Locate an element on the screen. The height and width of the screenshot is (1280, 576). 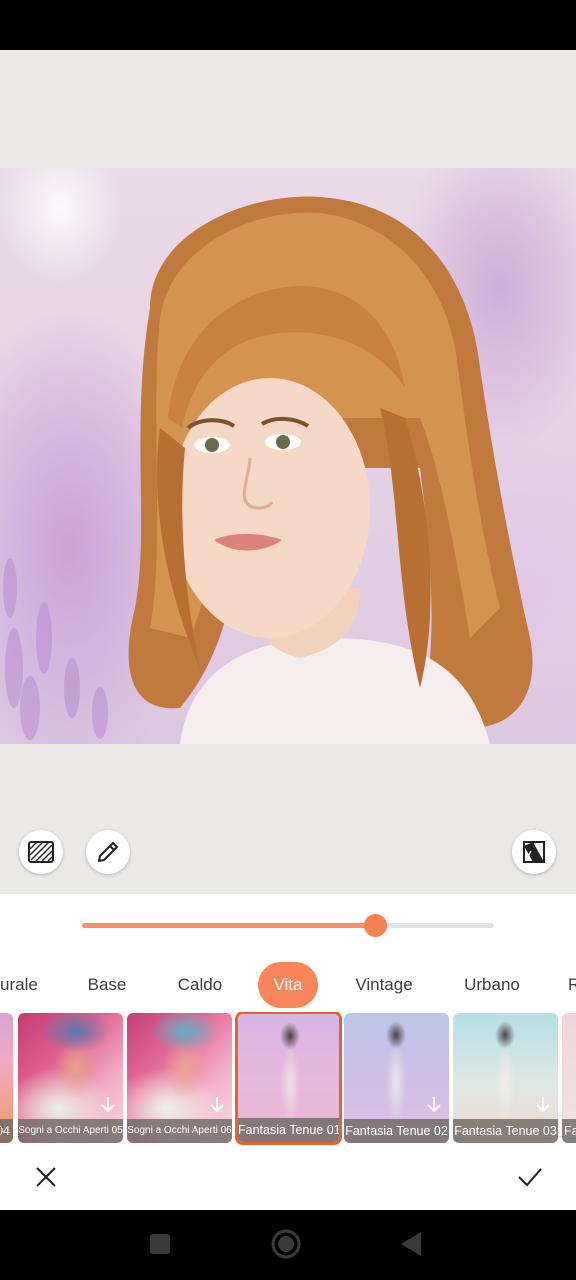
category-tabs: urale Base Caldo Vita Vintage Urbano R is located at coordinates (288, 985).